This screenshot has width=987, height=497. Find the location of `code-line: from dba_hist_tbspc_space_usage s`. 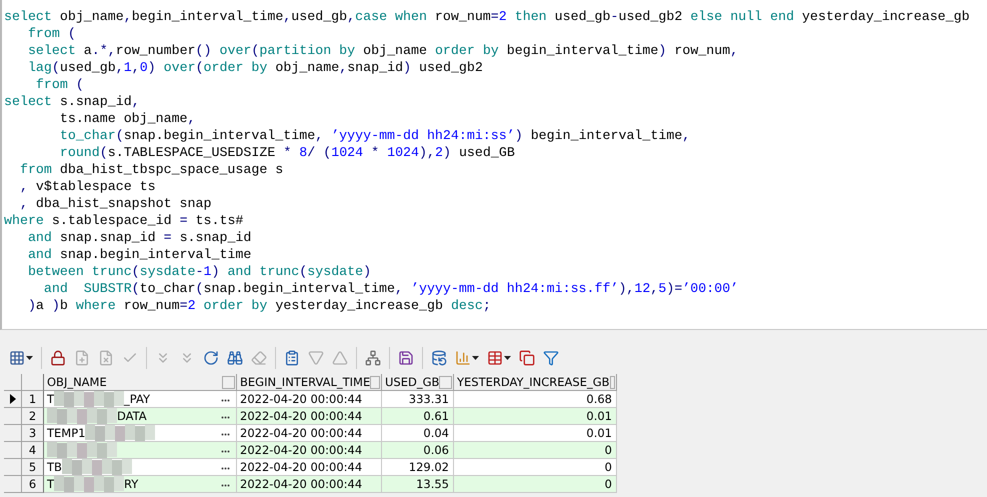

code-line: from dba_hist_tbspc_space_usage s is located at coordinates (151, 169).